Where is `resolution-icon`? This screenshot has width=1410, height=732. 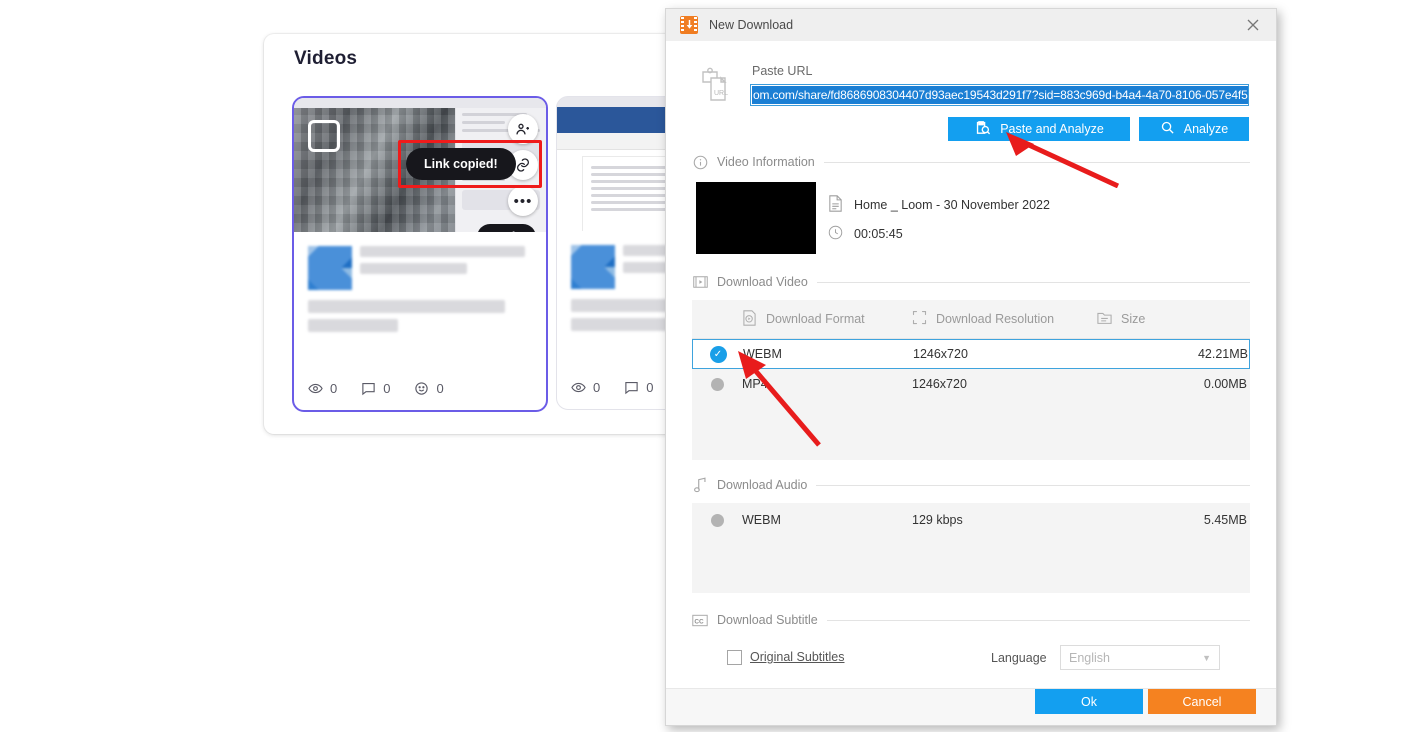 resolution-icon is located at coordinates (919, 319).